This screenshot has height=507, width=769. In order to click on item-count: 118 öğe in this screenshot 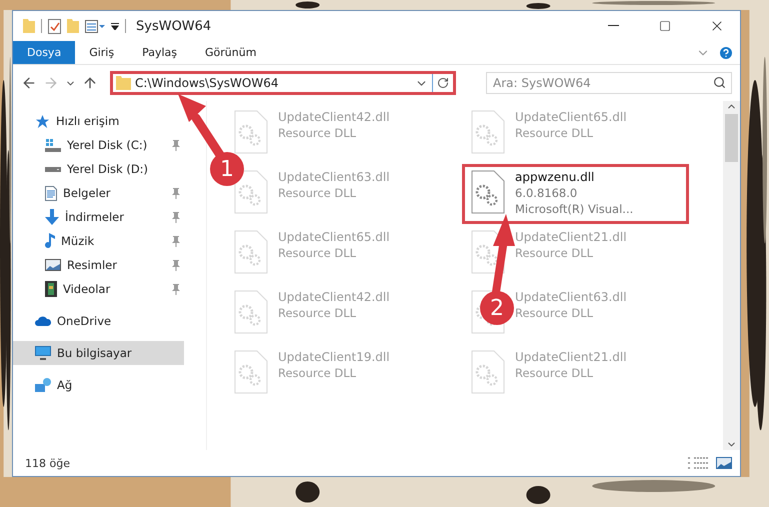, I will do `click(48, 463)`.